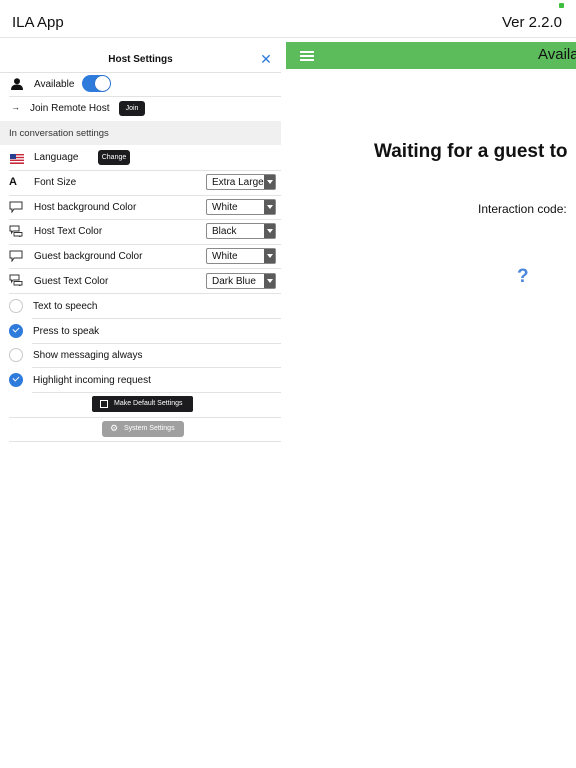 This screenshot has width=576, height=768. What do you see at coordinates (85, 207) in the screenshot?
I see `host-background-color-label: Host background Color` at bounding box center [85, 207].